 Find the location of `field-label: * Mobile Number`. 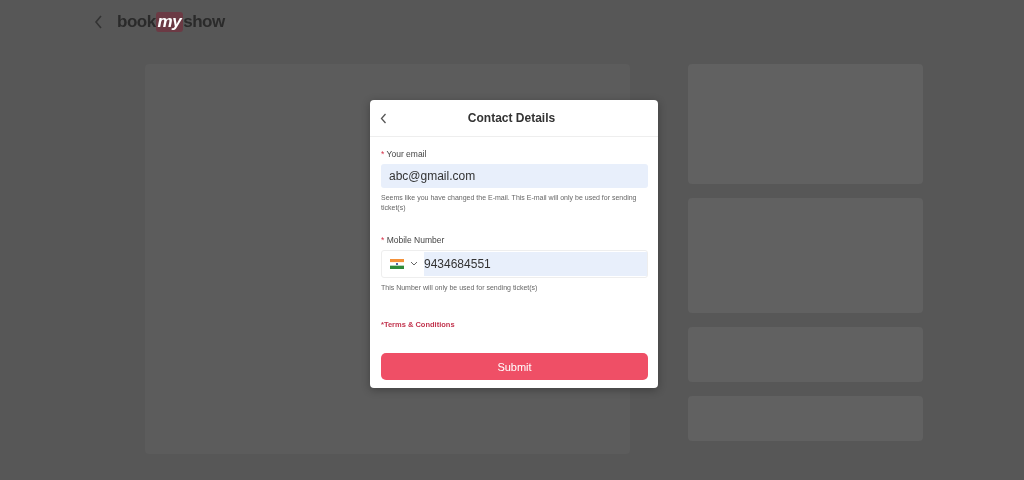

field-label: * Mobile Number is located at coordinates (413, 239).